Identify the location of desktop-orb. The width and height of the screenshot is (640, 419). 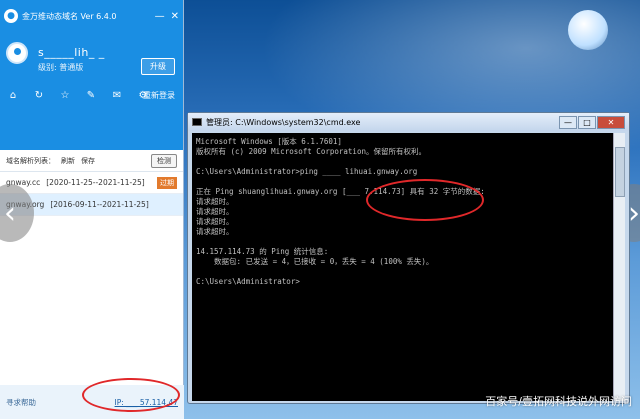
(588, 30).